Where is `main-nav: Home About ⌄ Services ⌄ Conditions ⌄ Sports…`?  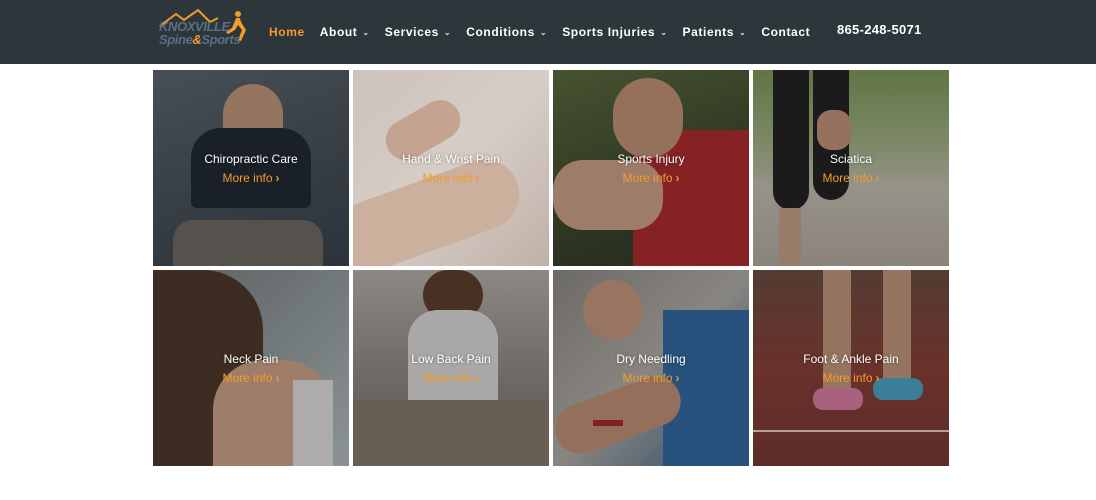 main-nav: Home About ⌄ Services ⌄ Conditions ⌄ Sports… is located at coordinates (547, 32).